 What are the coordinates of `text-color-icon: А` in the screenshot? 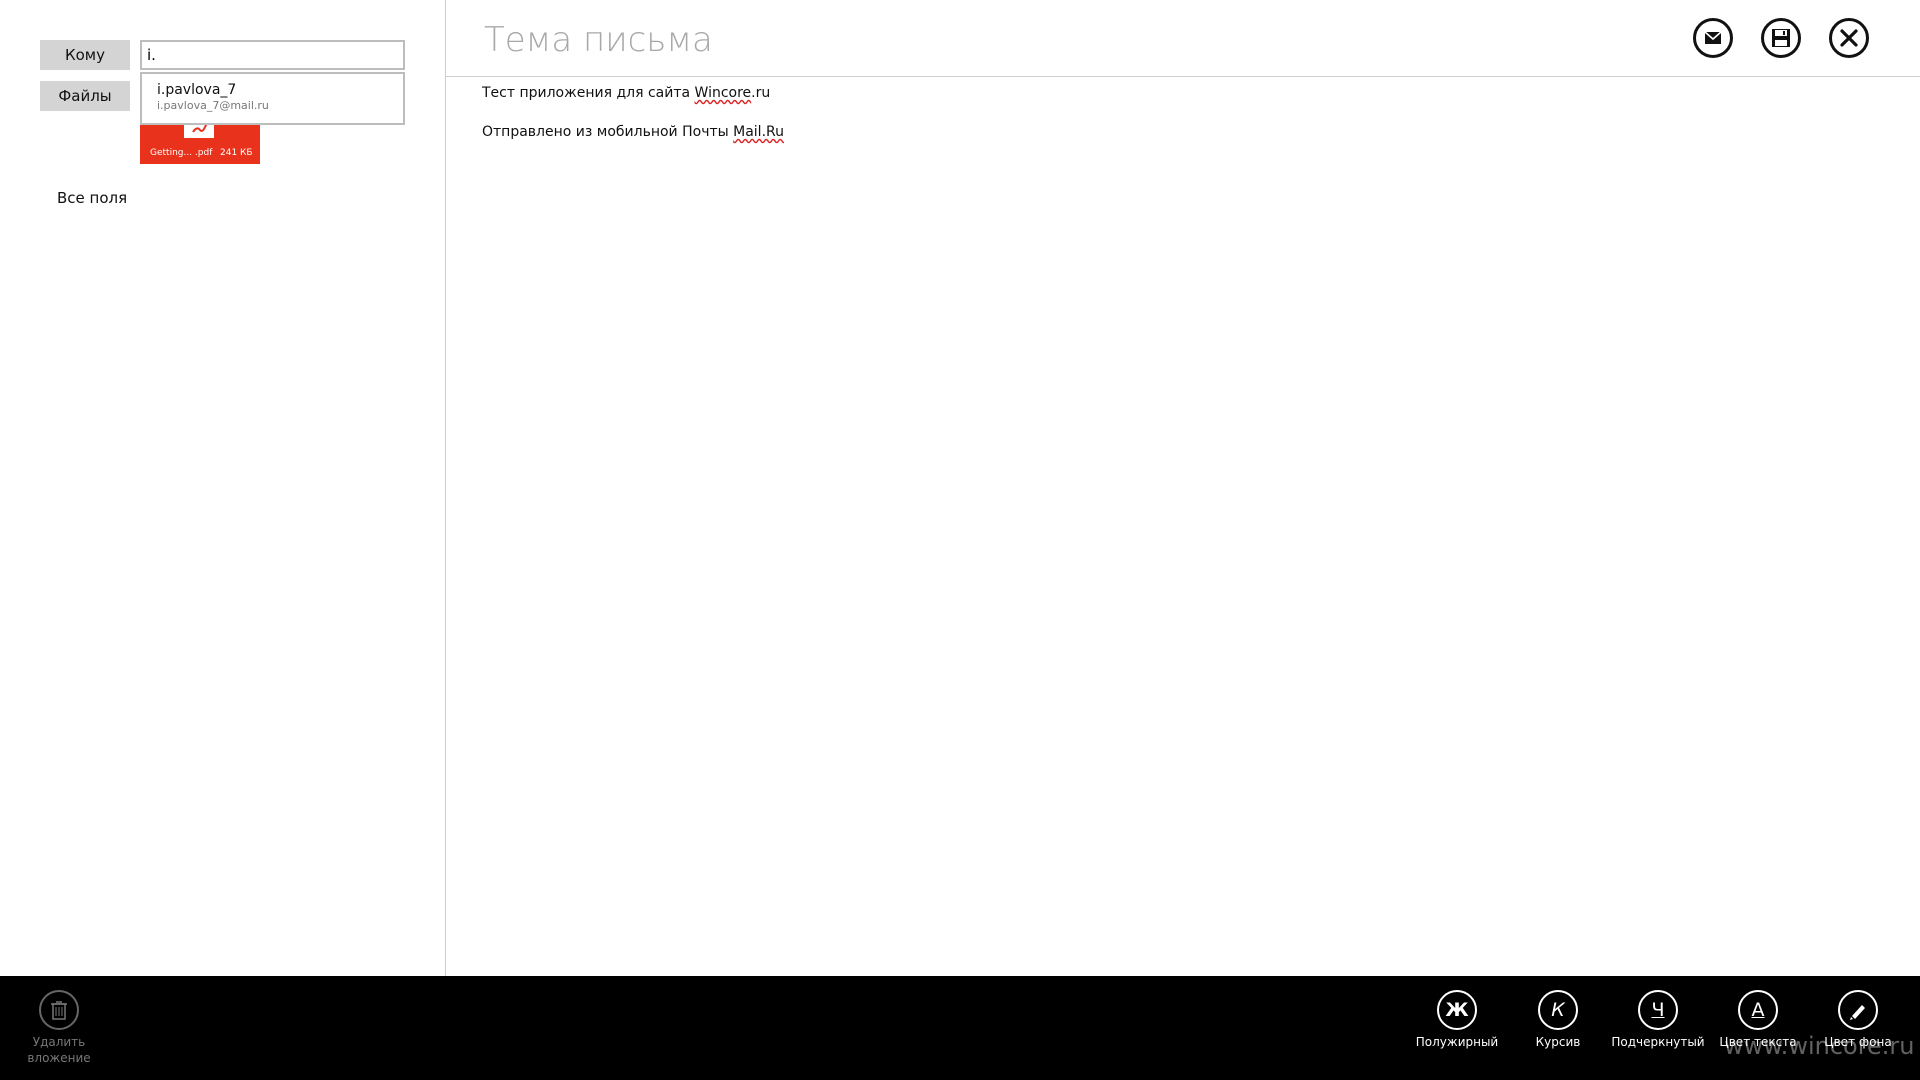 It's located at (1758, 1010).